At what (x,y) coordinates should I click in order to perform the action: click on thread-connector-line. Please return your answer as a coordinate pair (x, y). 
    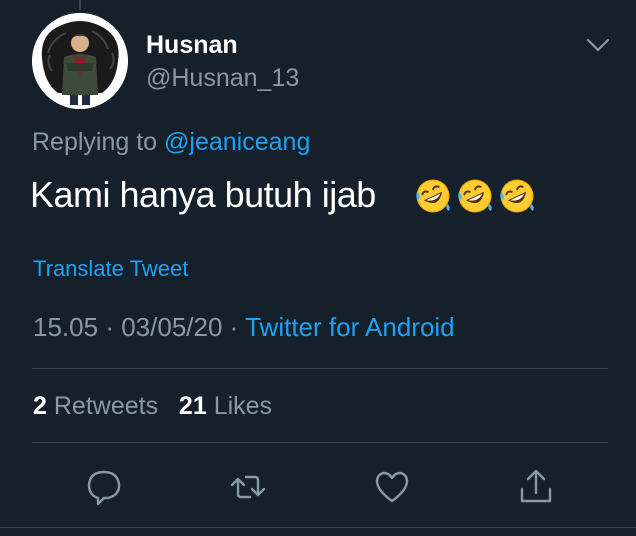
    Looking at the image, I should click on (80, 5).